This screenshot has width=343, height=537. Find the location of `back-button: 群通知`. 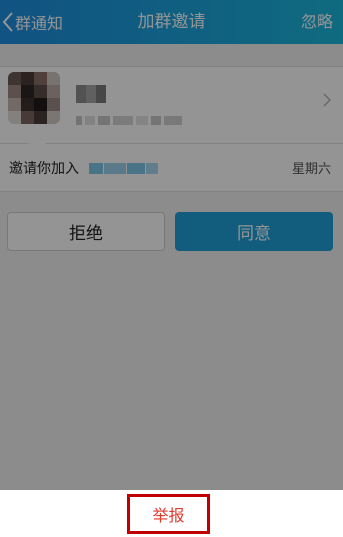

back-button: 群通知 is located at coordinates (32, 22).